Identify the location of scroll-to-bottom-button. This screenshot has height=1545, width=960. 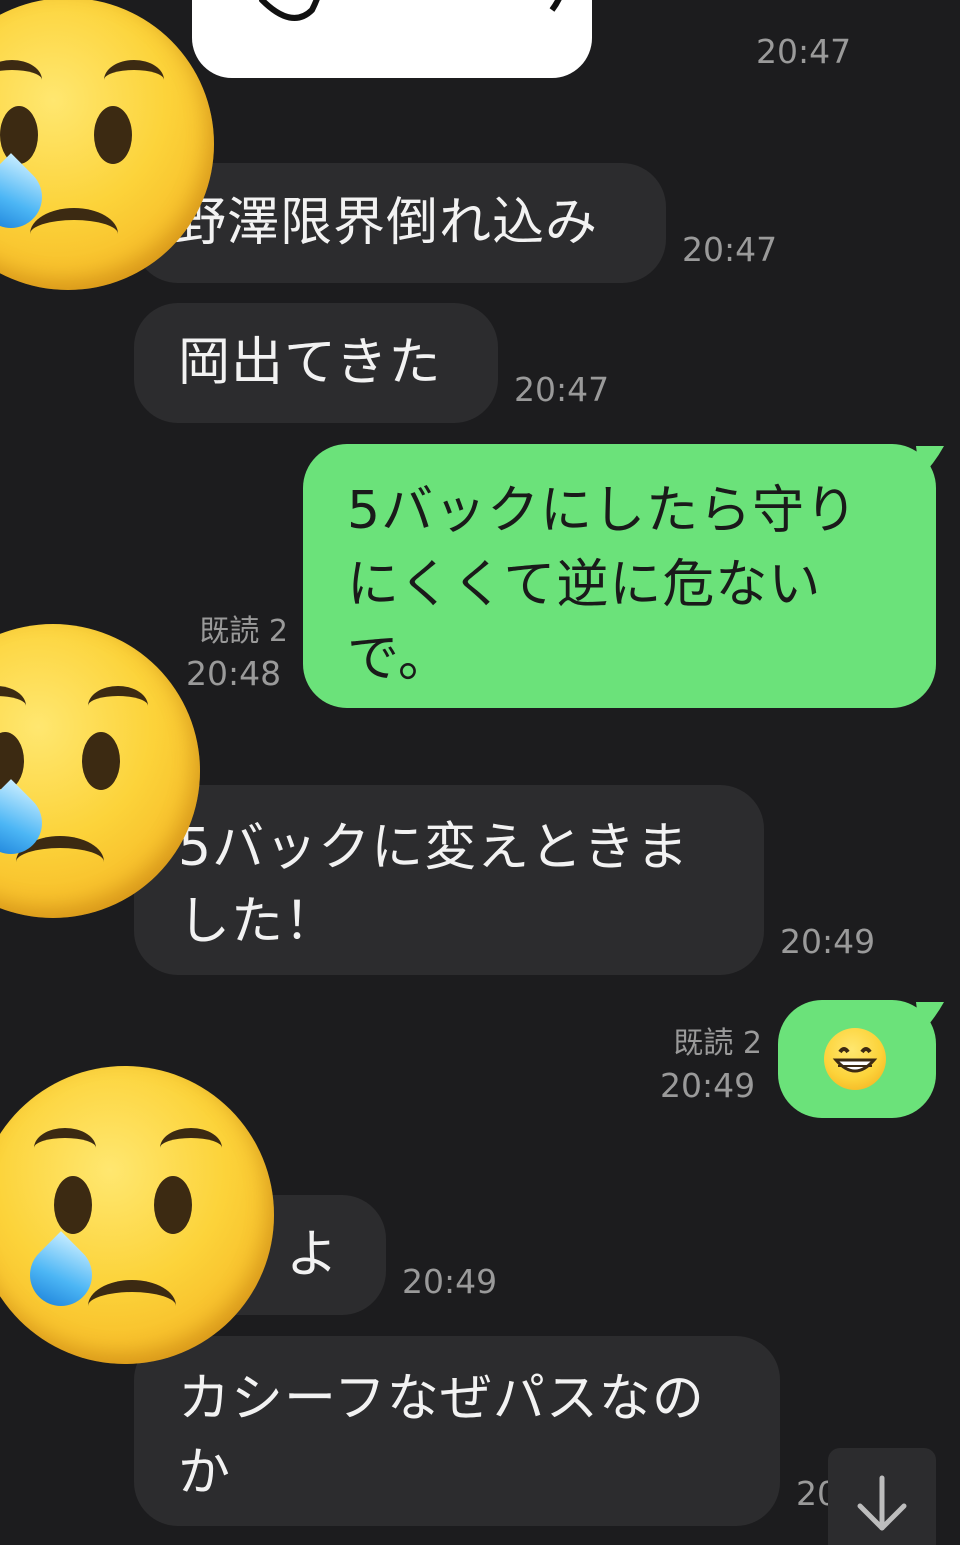
(882, 1496).